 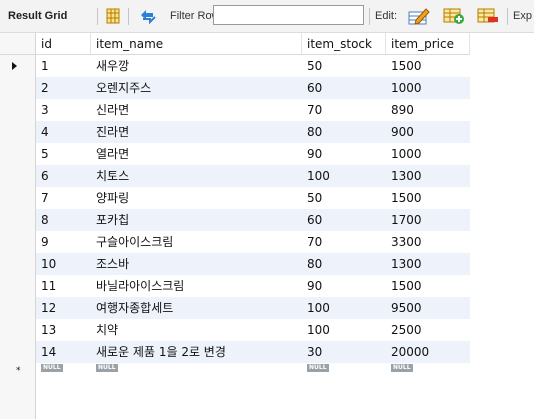 What do you see at coordinates (63, 264) in the screenshot?
I see `cell-id: 10` at bounding box center [63, 264].